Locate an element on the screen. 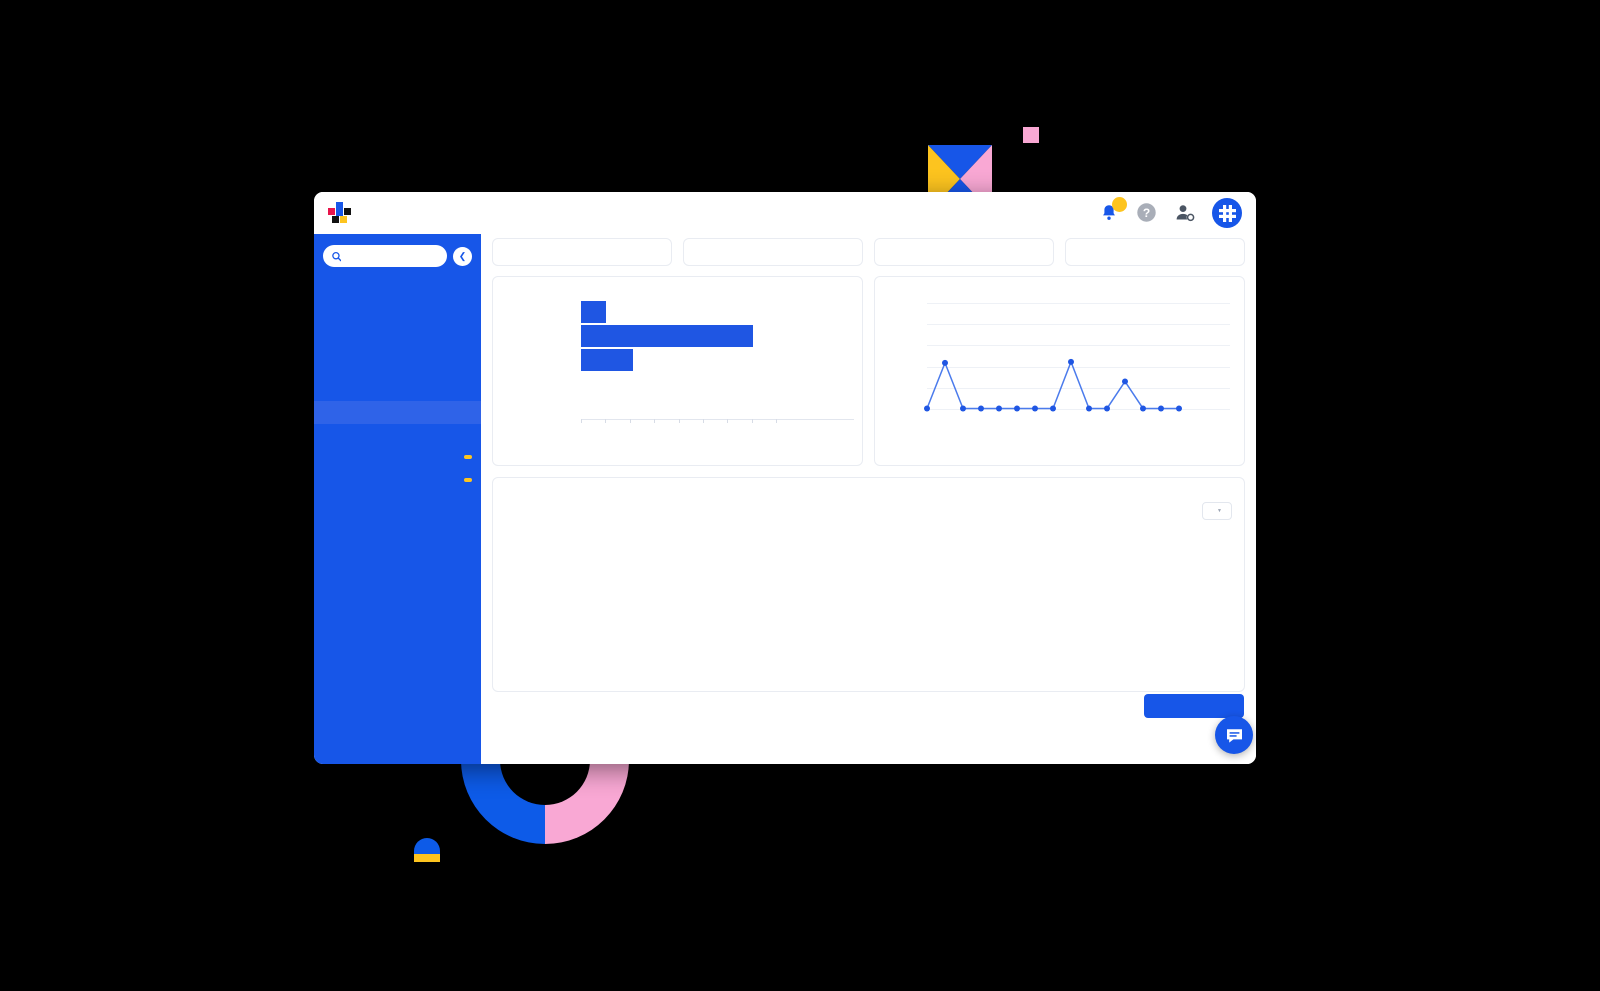 Image resolution: width=1600 pixels, height=991 pixels. file-size-distribution-card is located at coordinates (677, 371).